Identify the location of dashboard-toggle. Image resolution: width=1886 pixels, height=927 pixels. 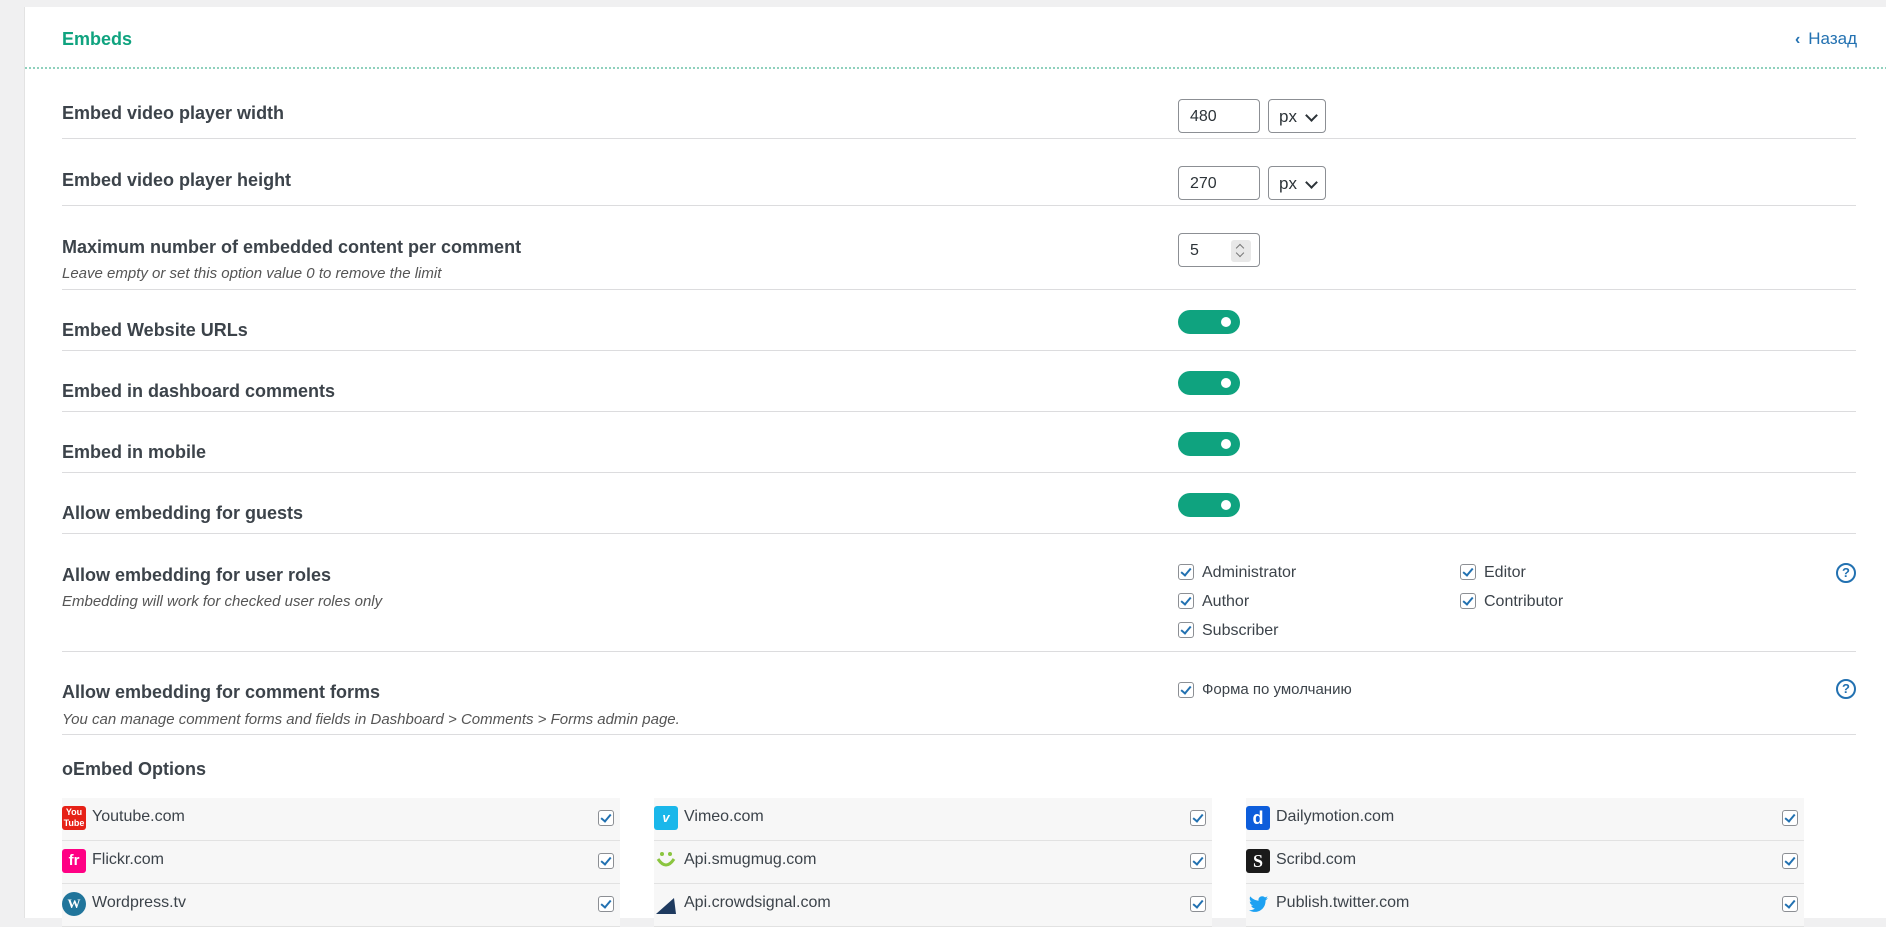
(1209, 383).